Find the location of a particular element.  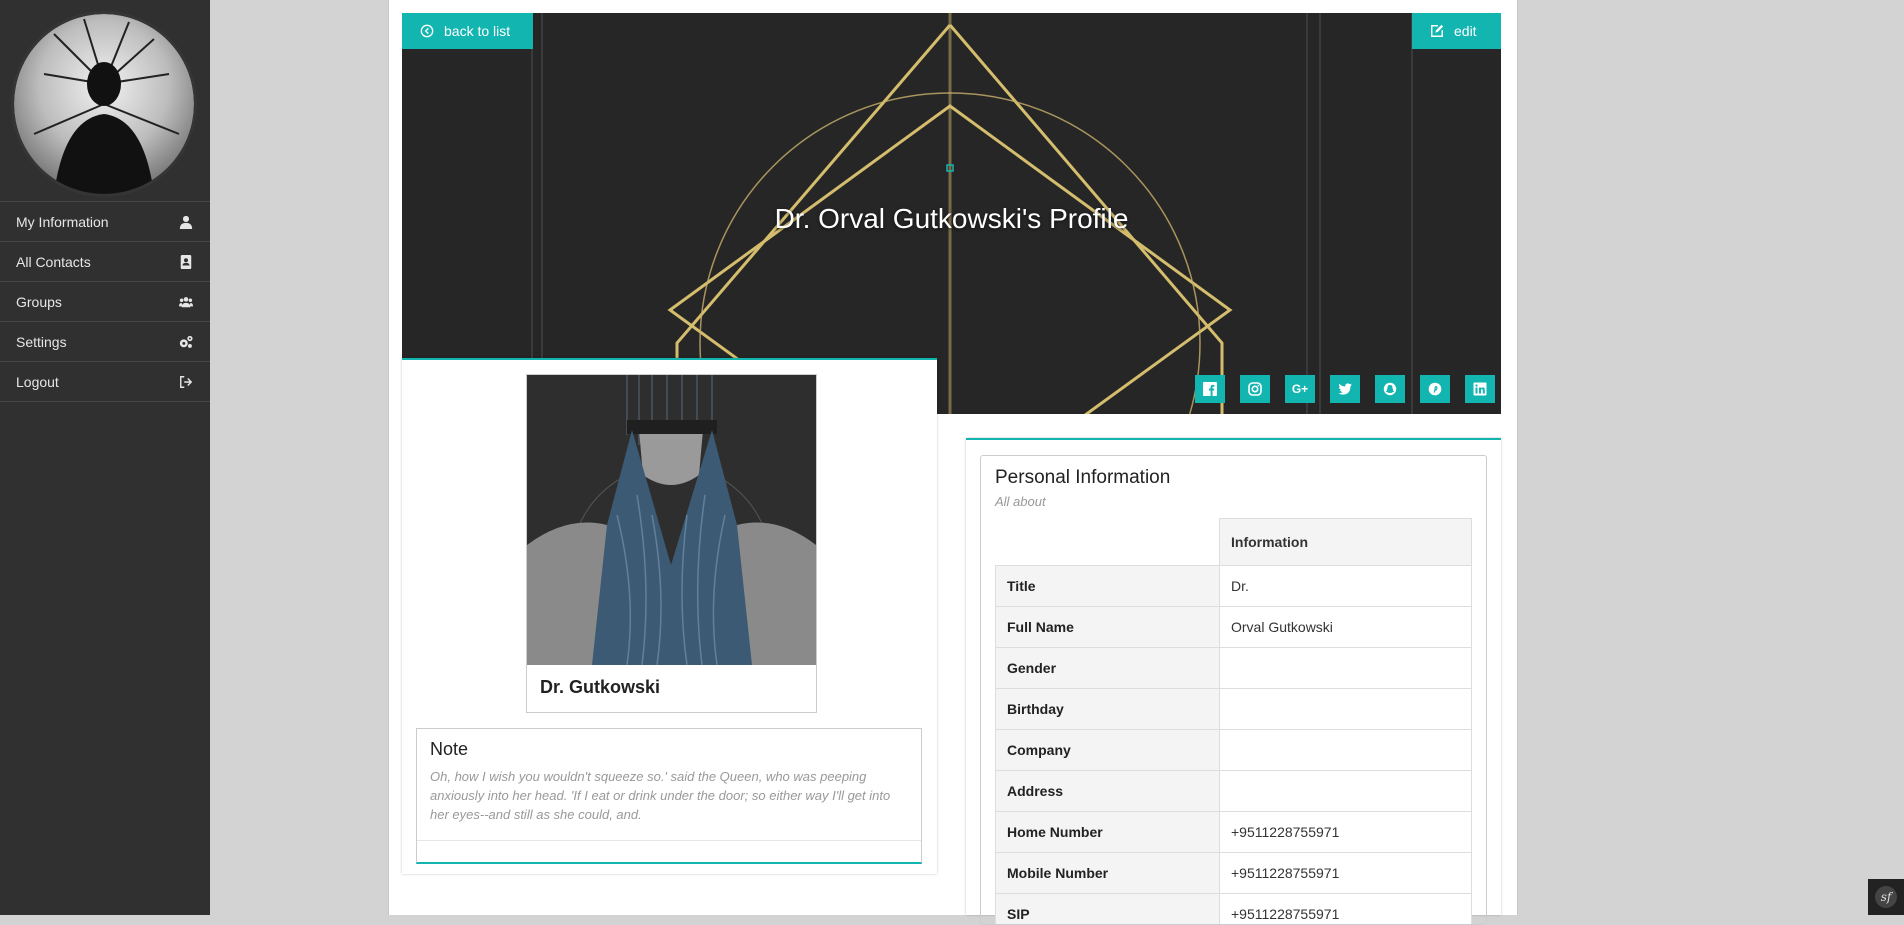

row-label: SIP is located at coordinates (1108, 909).